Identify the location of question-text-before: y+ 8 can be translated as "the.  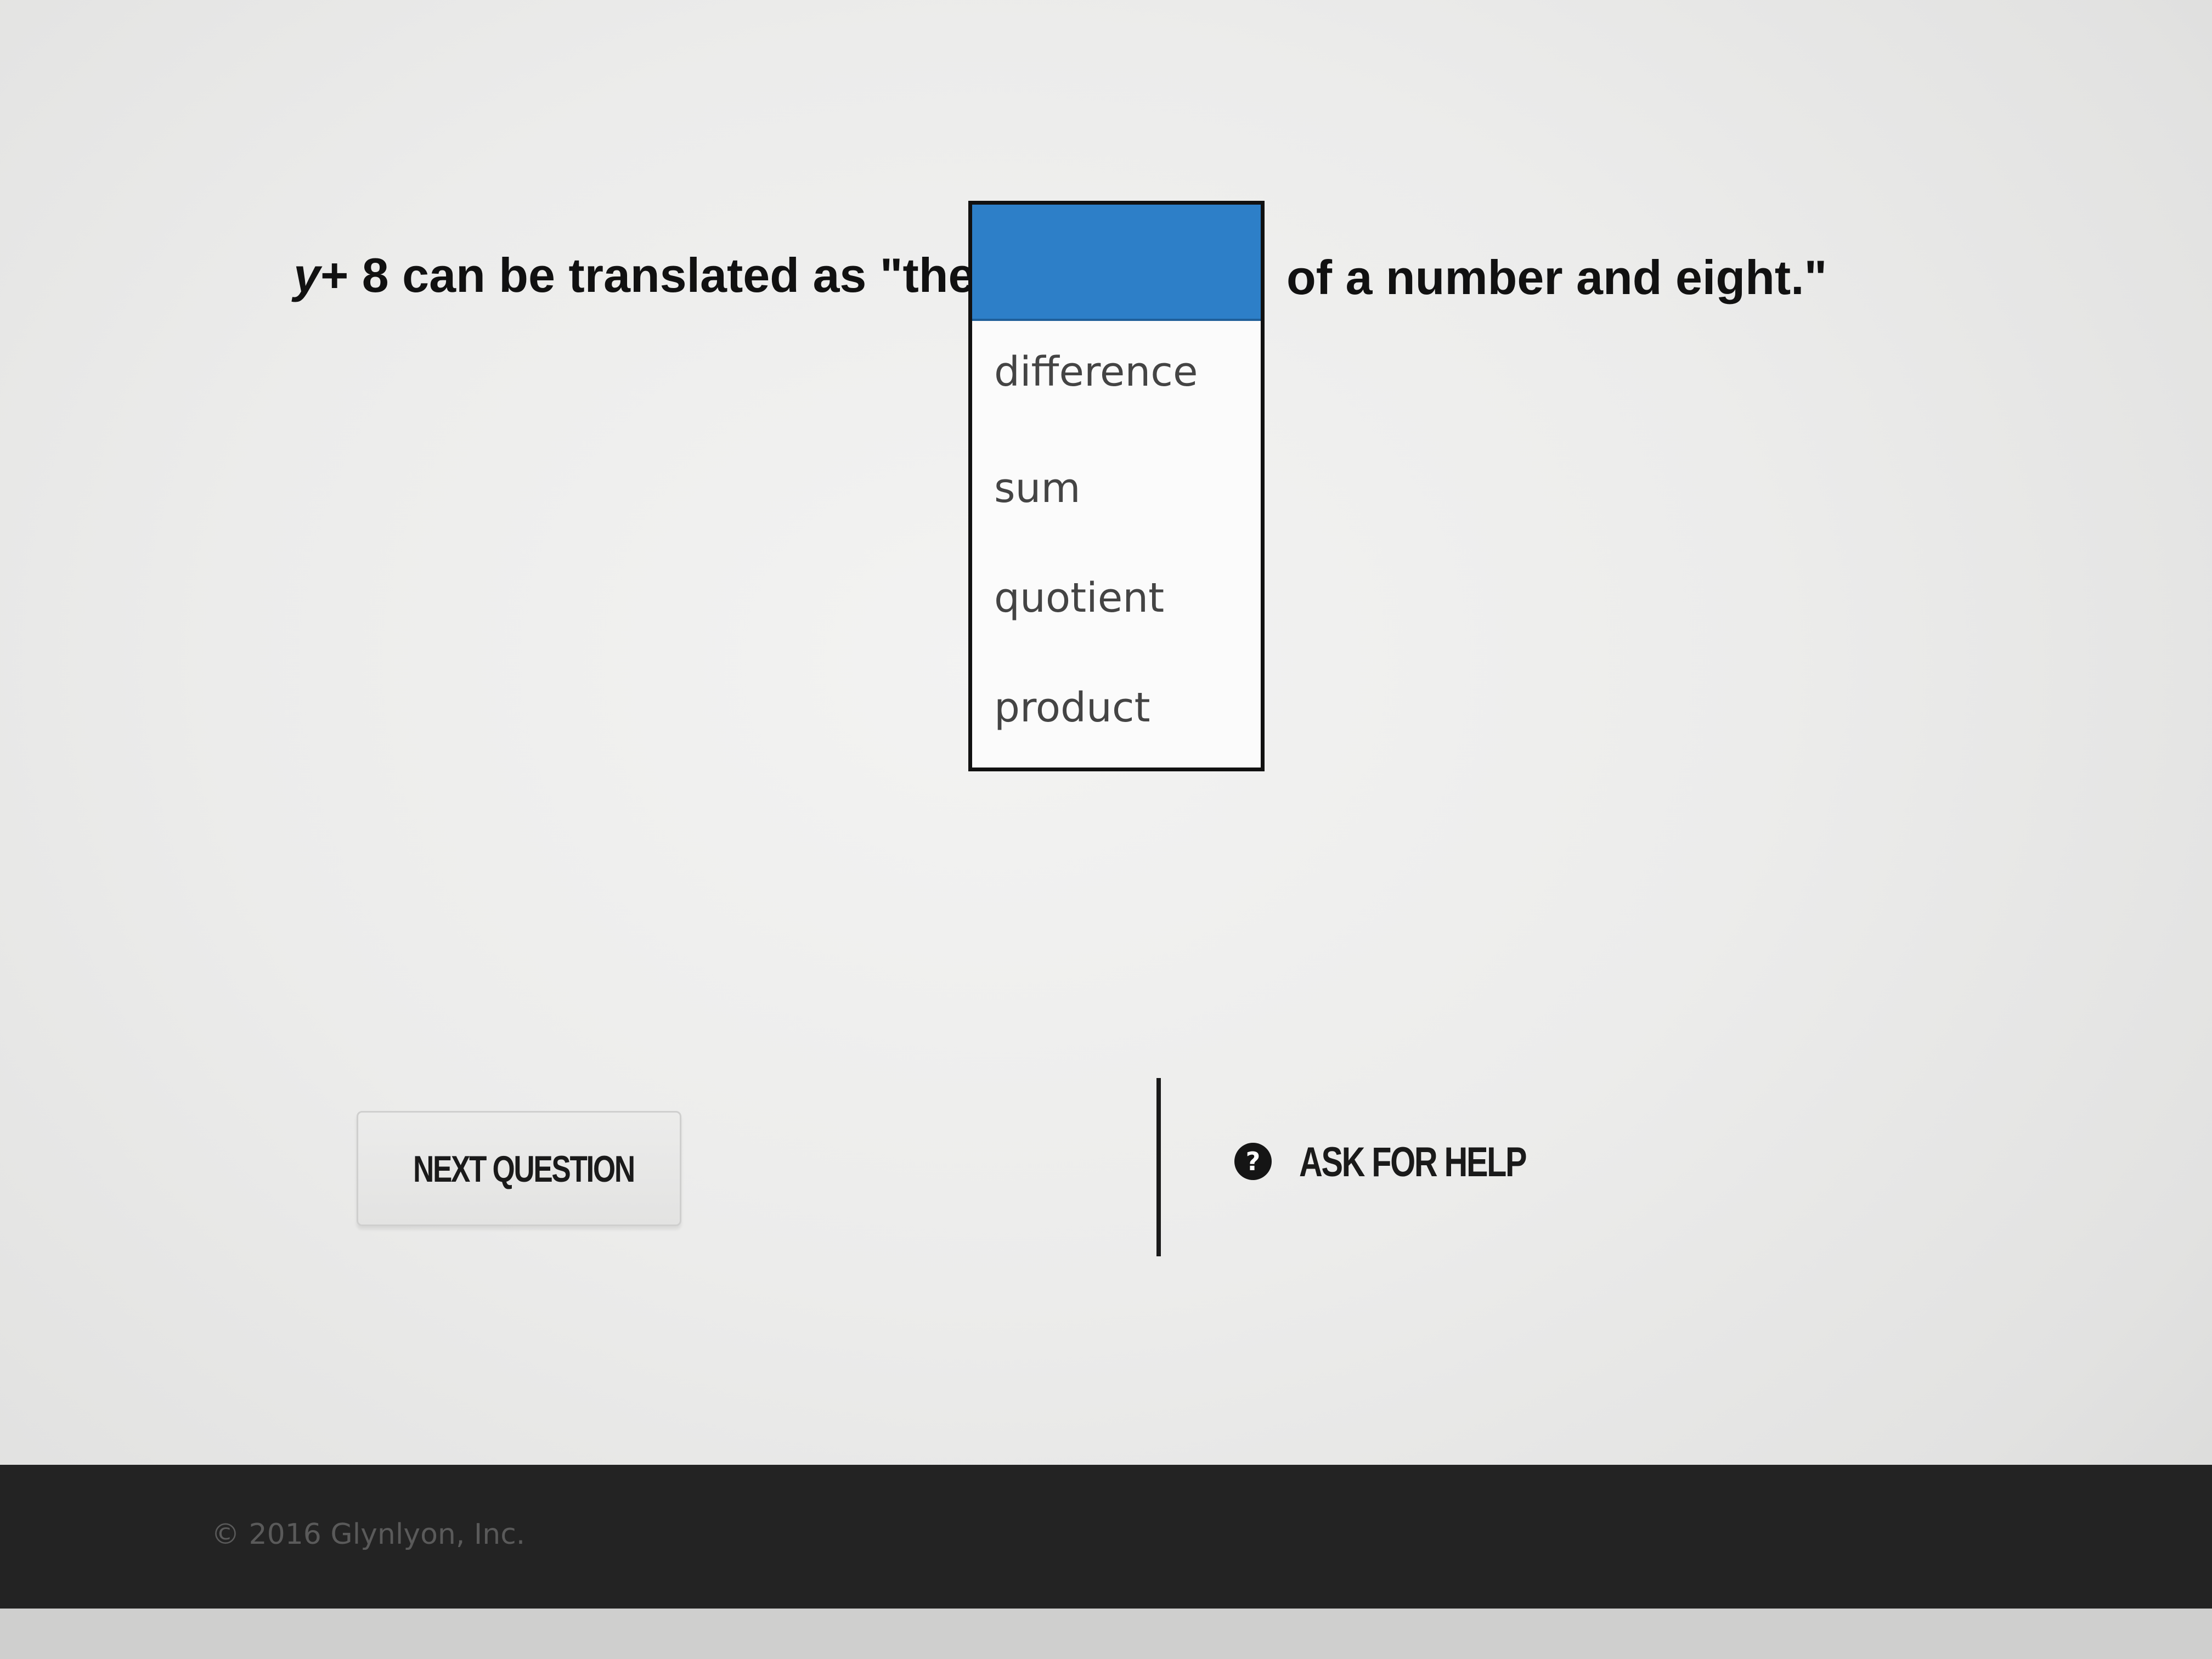
(634, 275).